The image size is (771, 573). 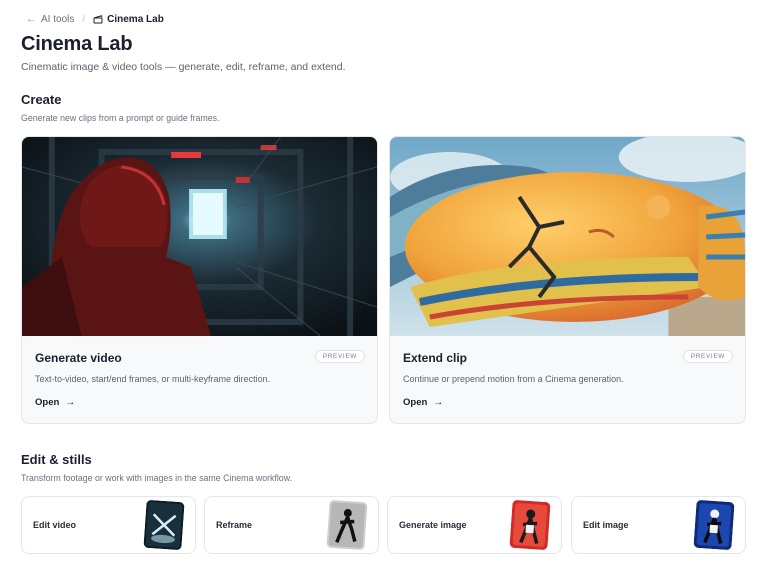 I want to click on card-title: Extend clip, so click(x=435, y=358).